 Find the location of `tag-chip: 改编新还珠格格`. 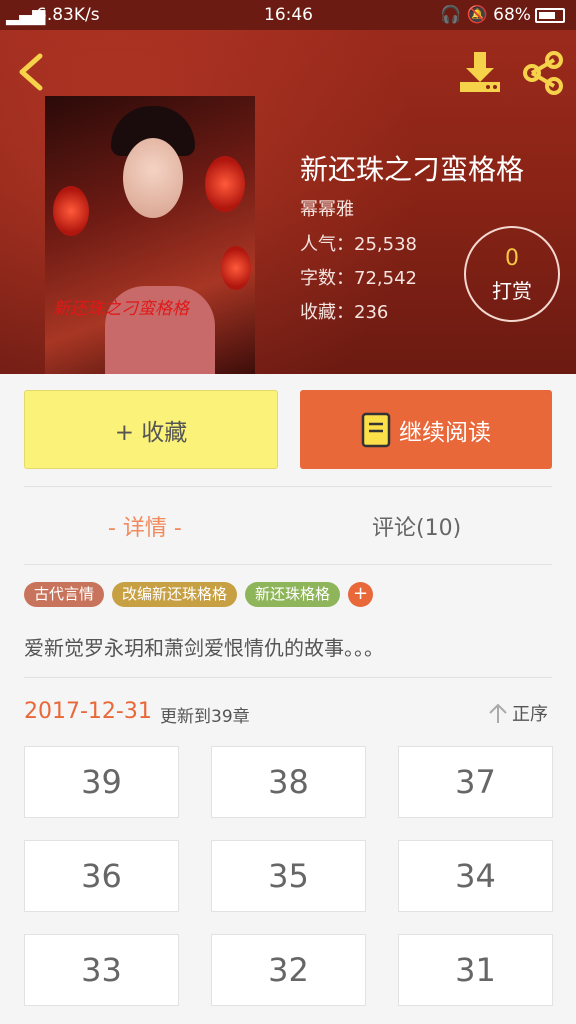

tag-chip: 改编新还珠格格 is located at coordinates (175, 594).